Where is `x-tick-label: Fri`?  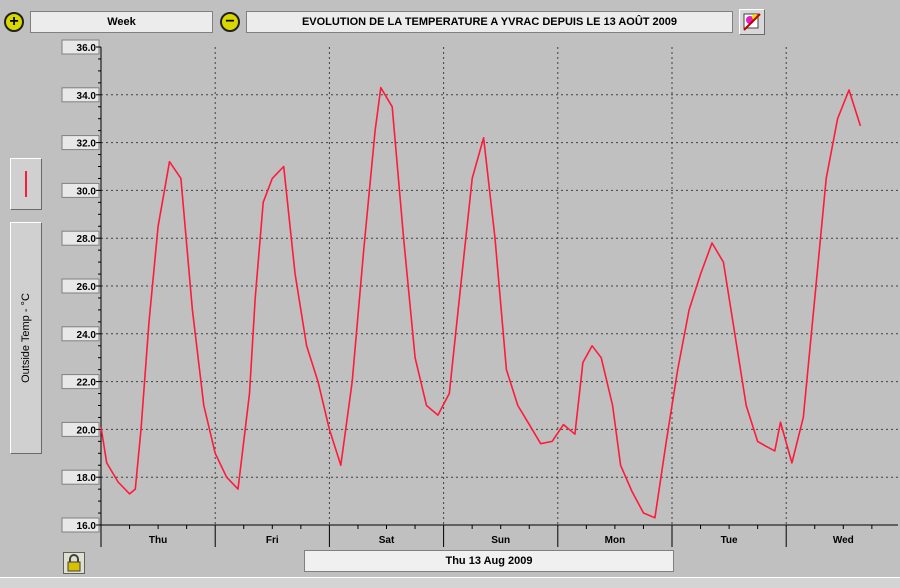
x-tick-label: Fri is located at coordinates (272, 540).